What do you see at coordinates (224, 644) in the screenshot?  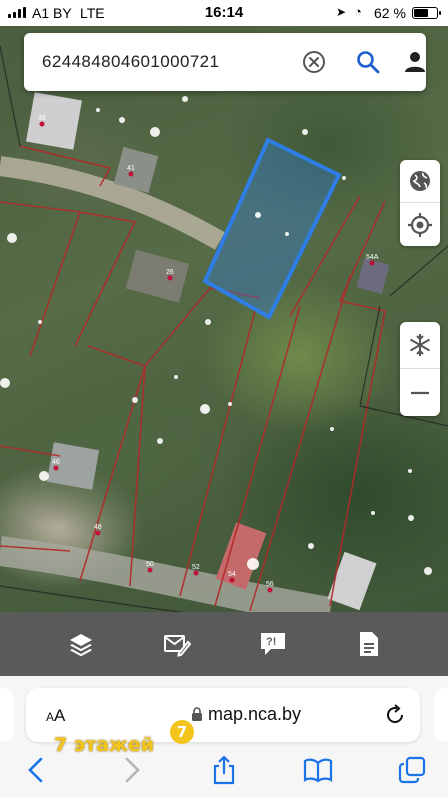 I see `map-toolbar: ?!` at bounding box center [224, 644].